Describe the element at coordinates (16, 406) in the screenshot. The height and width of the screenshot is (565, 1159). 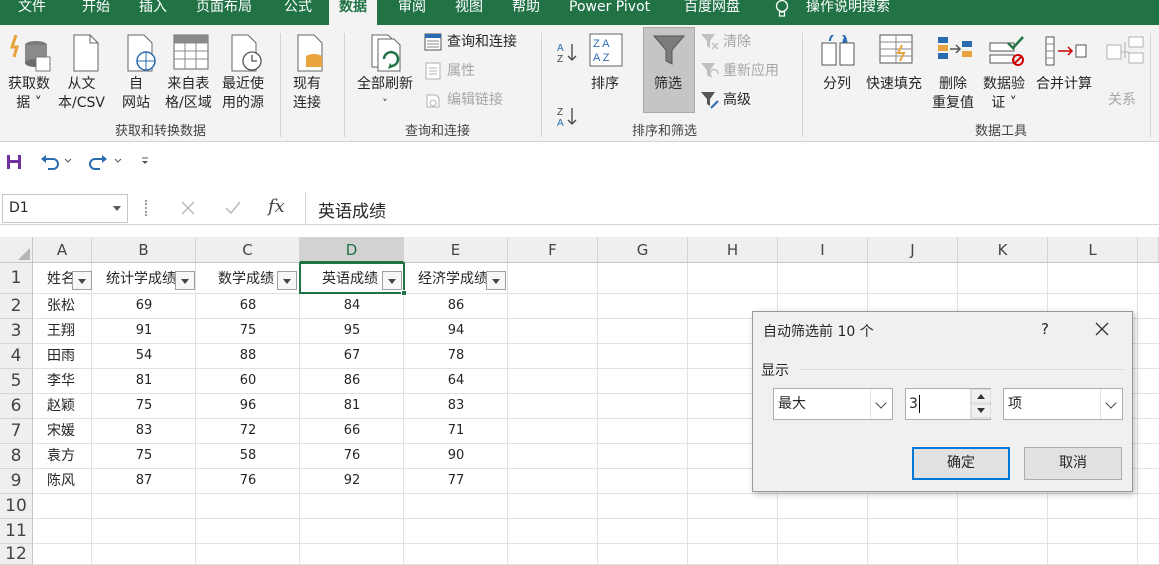
I see `row-header-6: 6` at that location.